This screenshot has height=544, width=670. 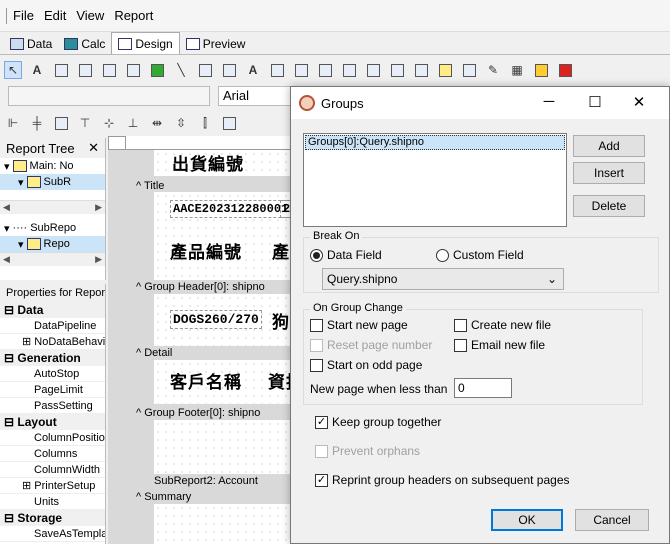 What do you see at coordinates (85, 70) in the screenshot?
I see `richtext-tool-icon` at bounding box center [85, 70].